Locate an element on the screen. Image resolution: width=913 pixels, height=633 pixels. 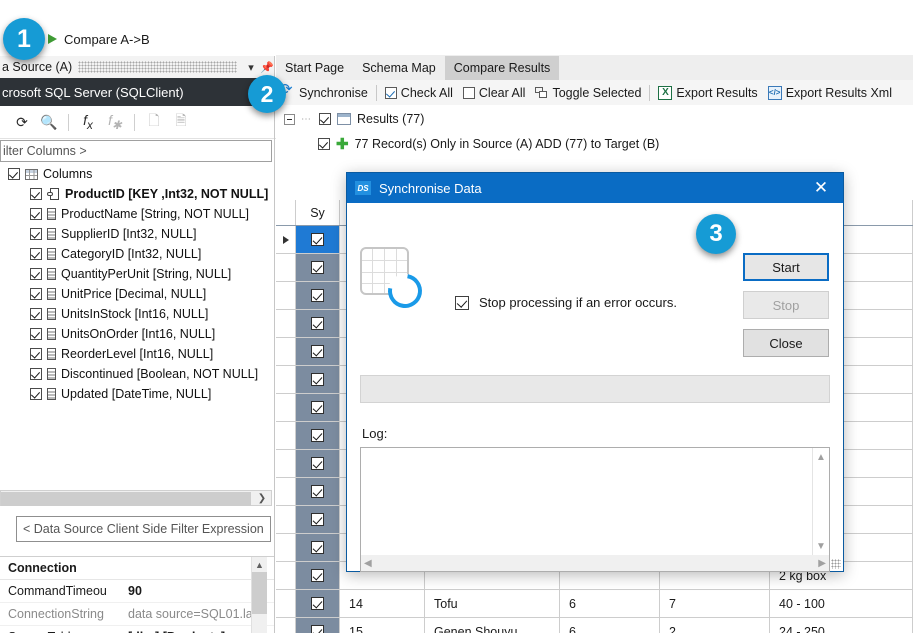
collapse-icon is located at coordinates (289, 119).